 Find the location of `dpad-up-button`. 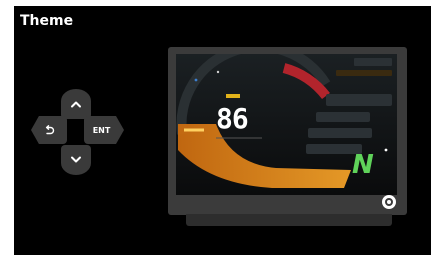

dpad-up-button is located at coordinates (76, 104).